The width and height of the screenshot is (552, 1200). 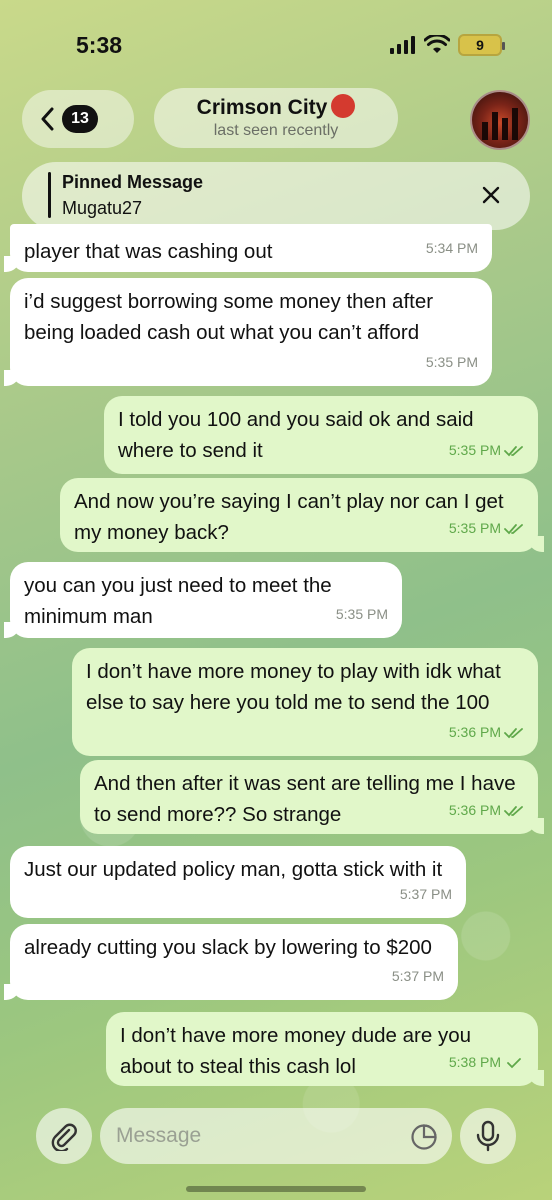 What do you see at coordinates (402, 45) in the screenshot?
I see `cellular-signal-icon` at bounding box center [402, 45].